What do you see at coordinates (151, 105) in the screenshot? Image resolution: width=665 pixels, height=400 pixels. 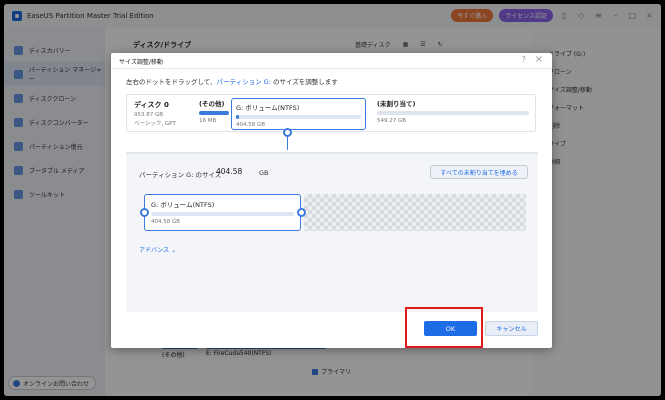 I see `disk-name: ディスク 0` at bounding box center [151, 105].